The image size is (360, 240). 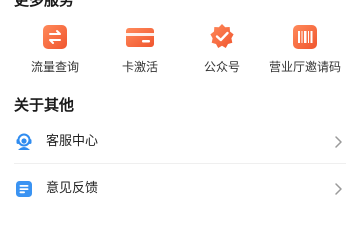 What do you see at coordinates (55, 37) in the screenshot?
I see `traffic-query-icon` at bounding box center [55, 37].